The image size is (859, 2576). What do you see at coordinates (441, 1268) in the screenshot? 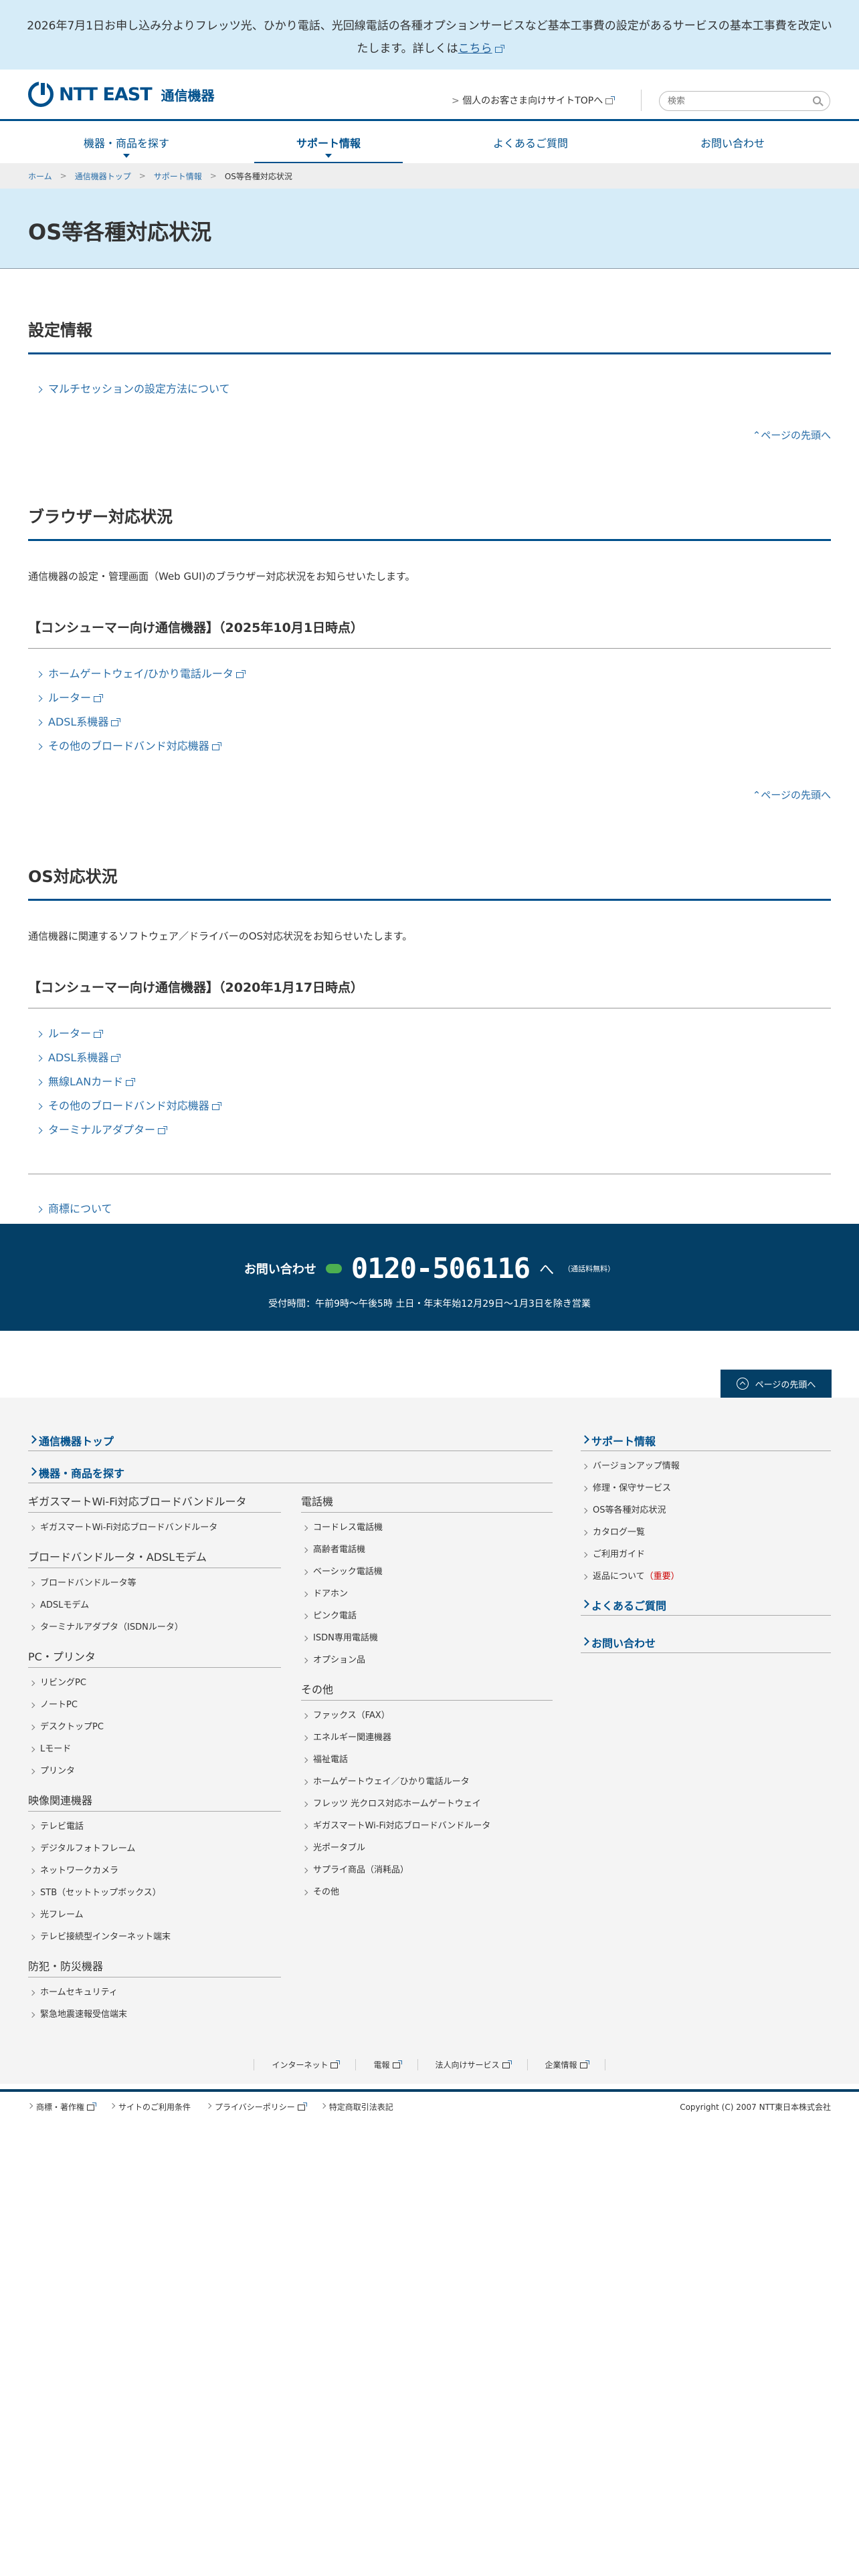
I see `contact-tel: 0120-506116` at bounding box center [441, 1268].